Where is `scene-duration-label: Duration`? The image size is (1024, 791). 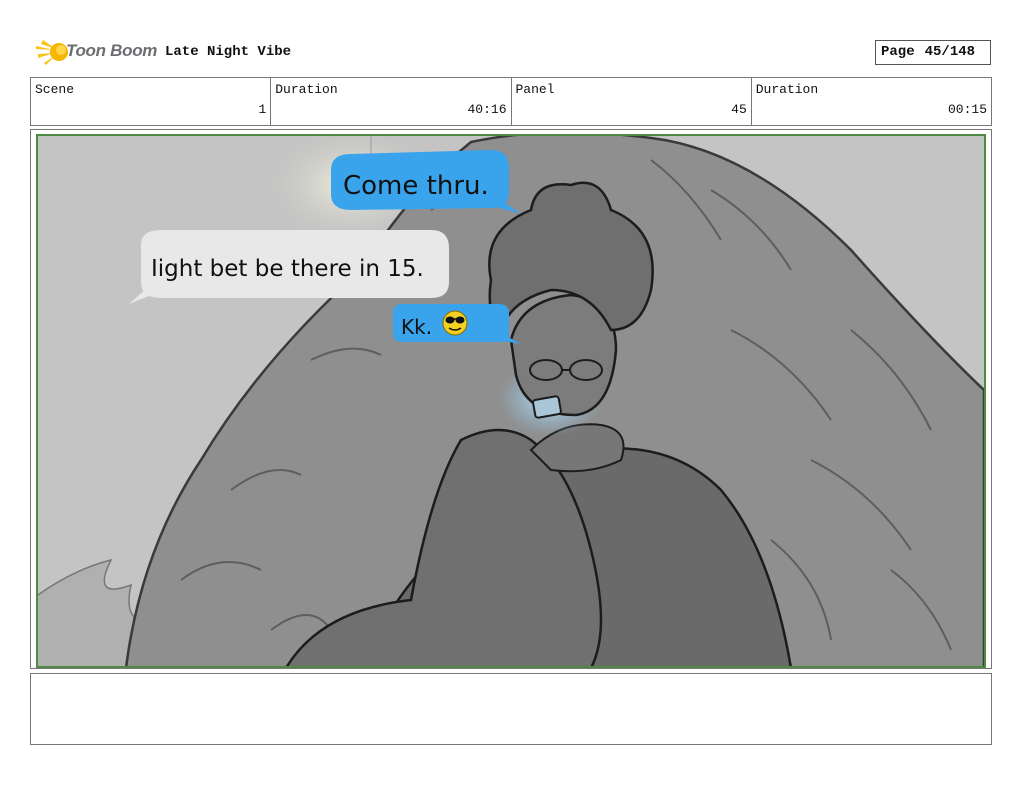
scene-duration-label: Duration is located at coordinates (306, 89).